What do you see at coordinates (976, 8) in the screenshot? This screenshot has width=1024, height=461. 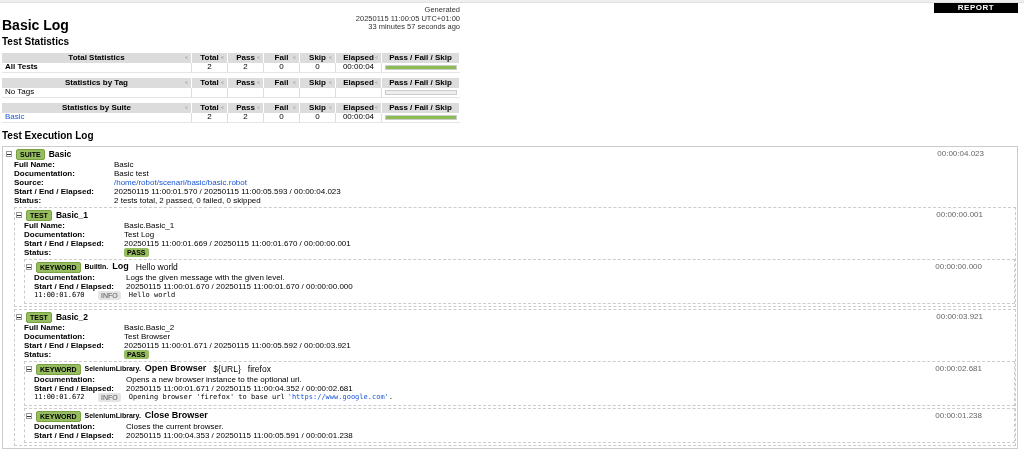 I see `report-button: REPORT` at bounding box center [976, 8].